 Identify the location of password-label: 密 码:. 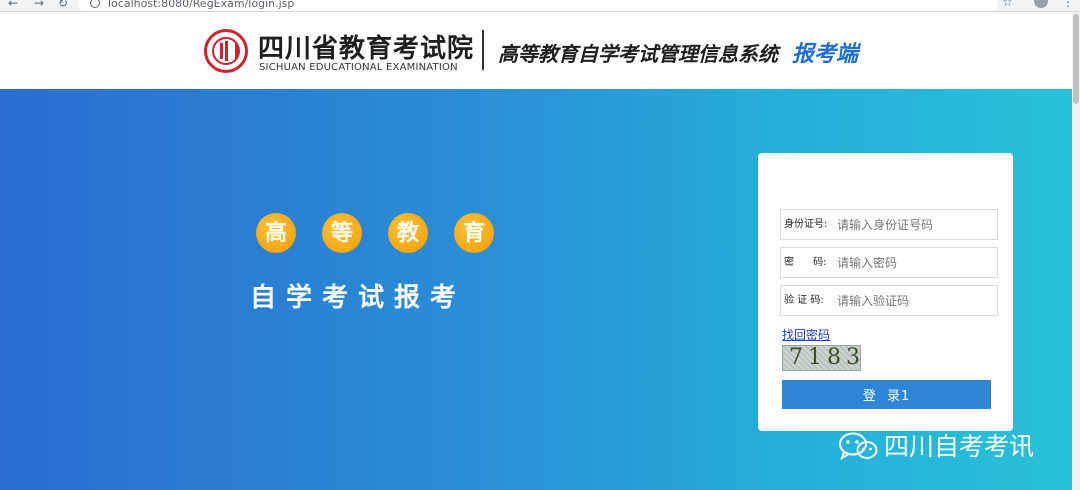
(805, 262).